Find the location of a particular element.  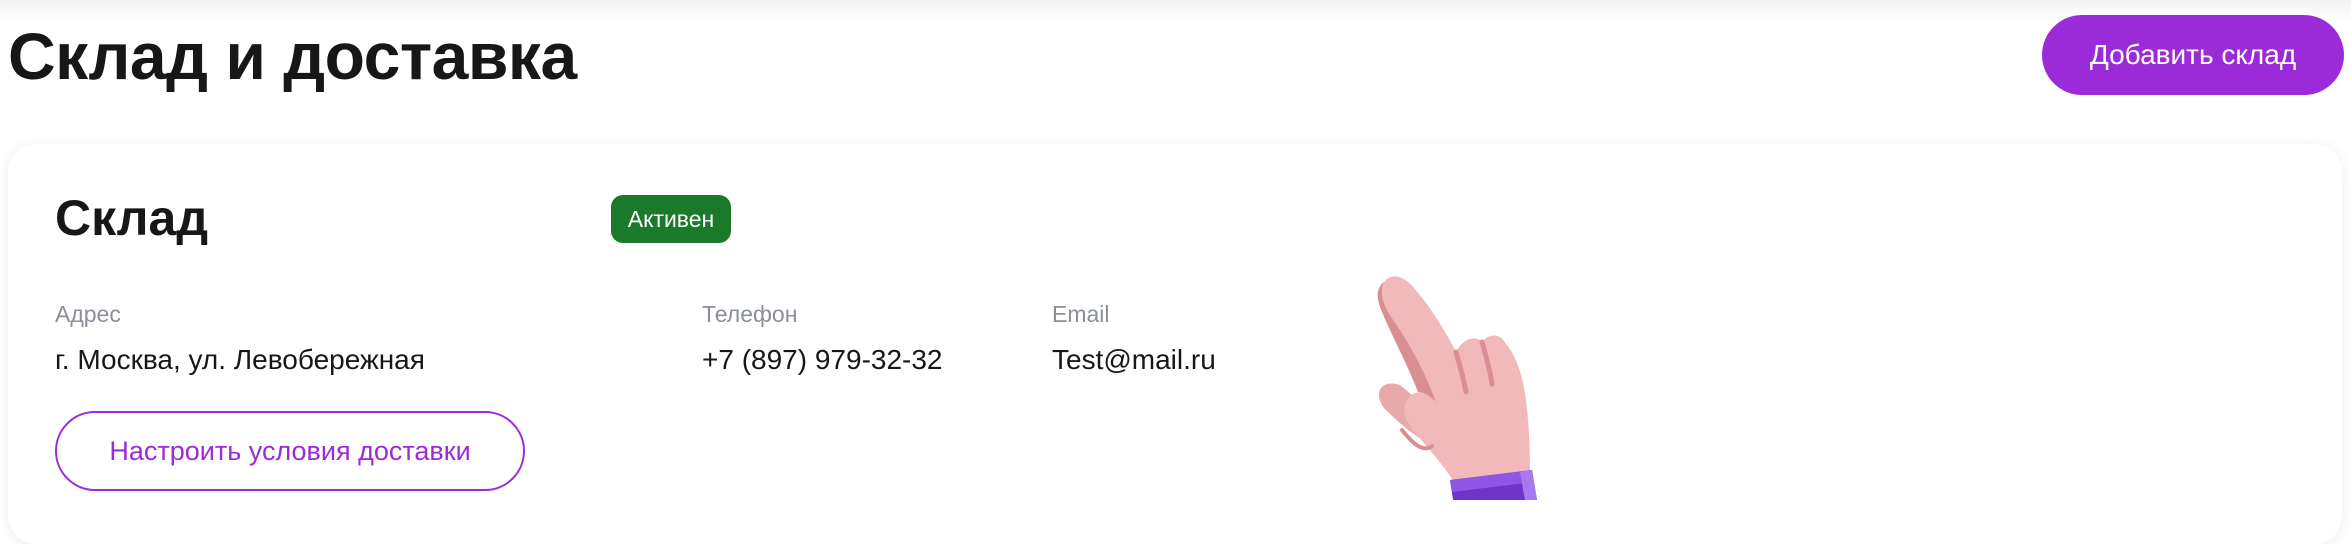

pointing-hand-icon is located at coordinates (1457, 388).